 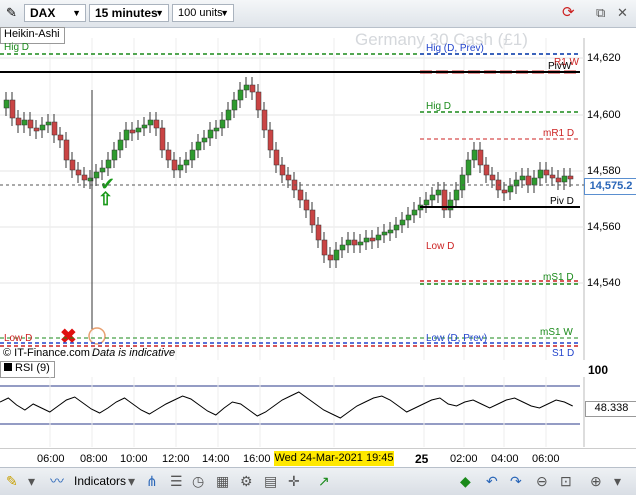 I want to click on pencil-icon: ✎, so click(x=11, y=13).